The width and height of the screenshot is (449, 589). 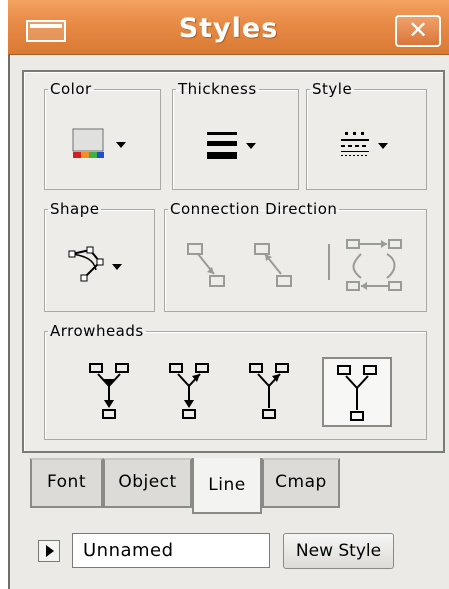 What do you see at coordinates (9, 322) in the screenshot?
I see `window-left-edge` at bounding box center [9, 322].